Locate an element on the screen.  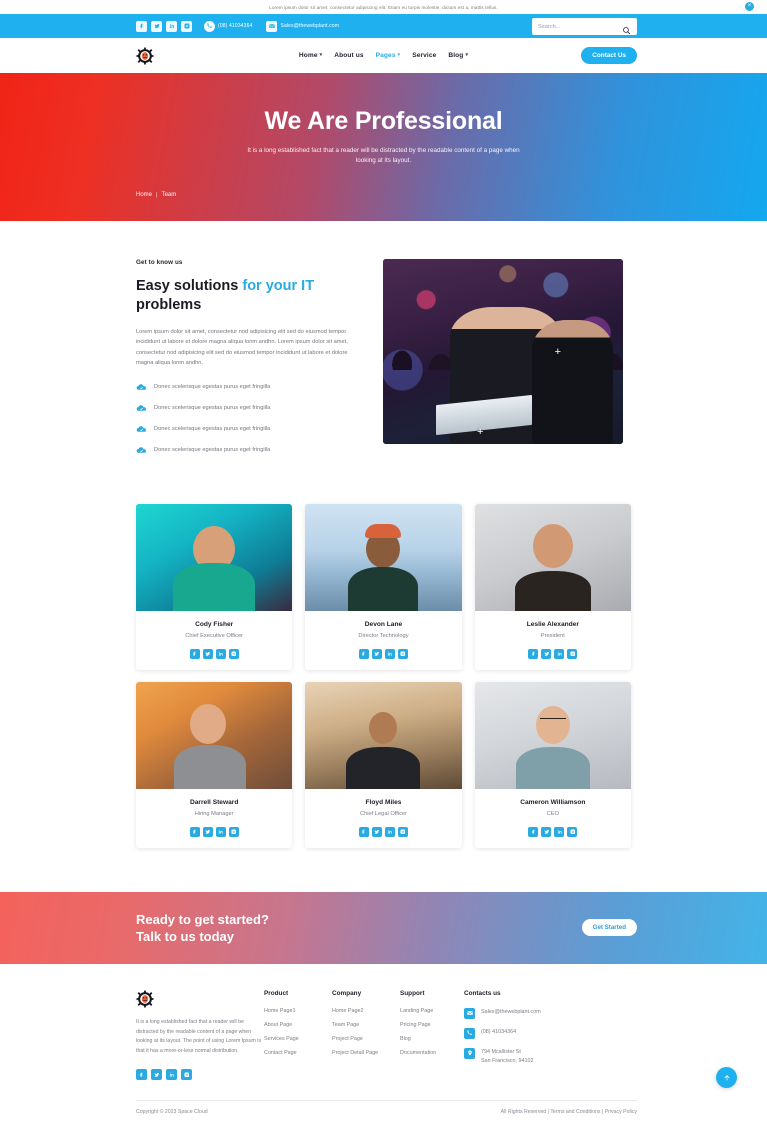
copyright-text: Copyright © 2023 Space Cloud is located at coordinates (172, 1112).